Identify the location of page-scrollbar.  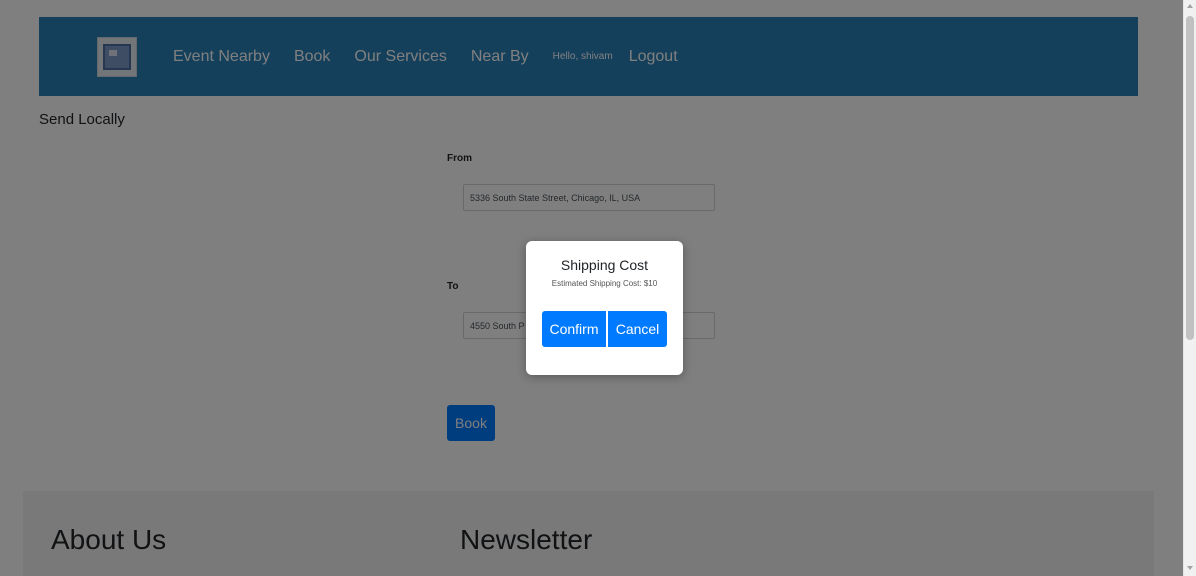
(1189, 288).